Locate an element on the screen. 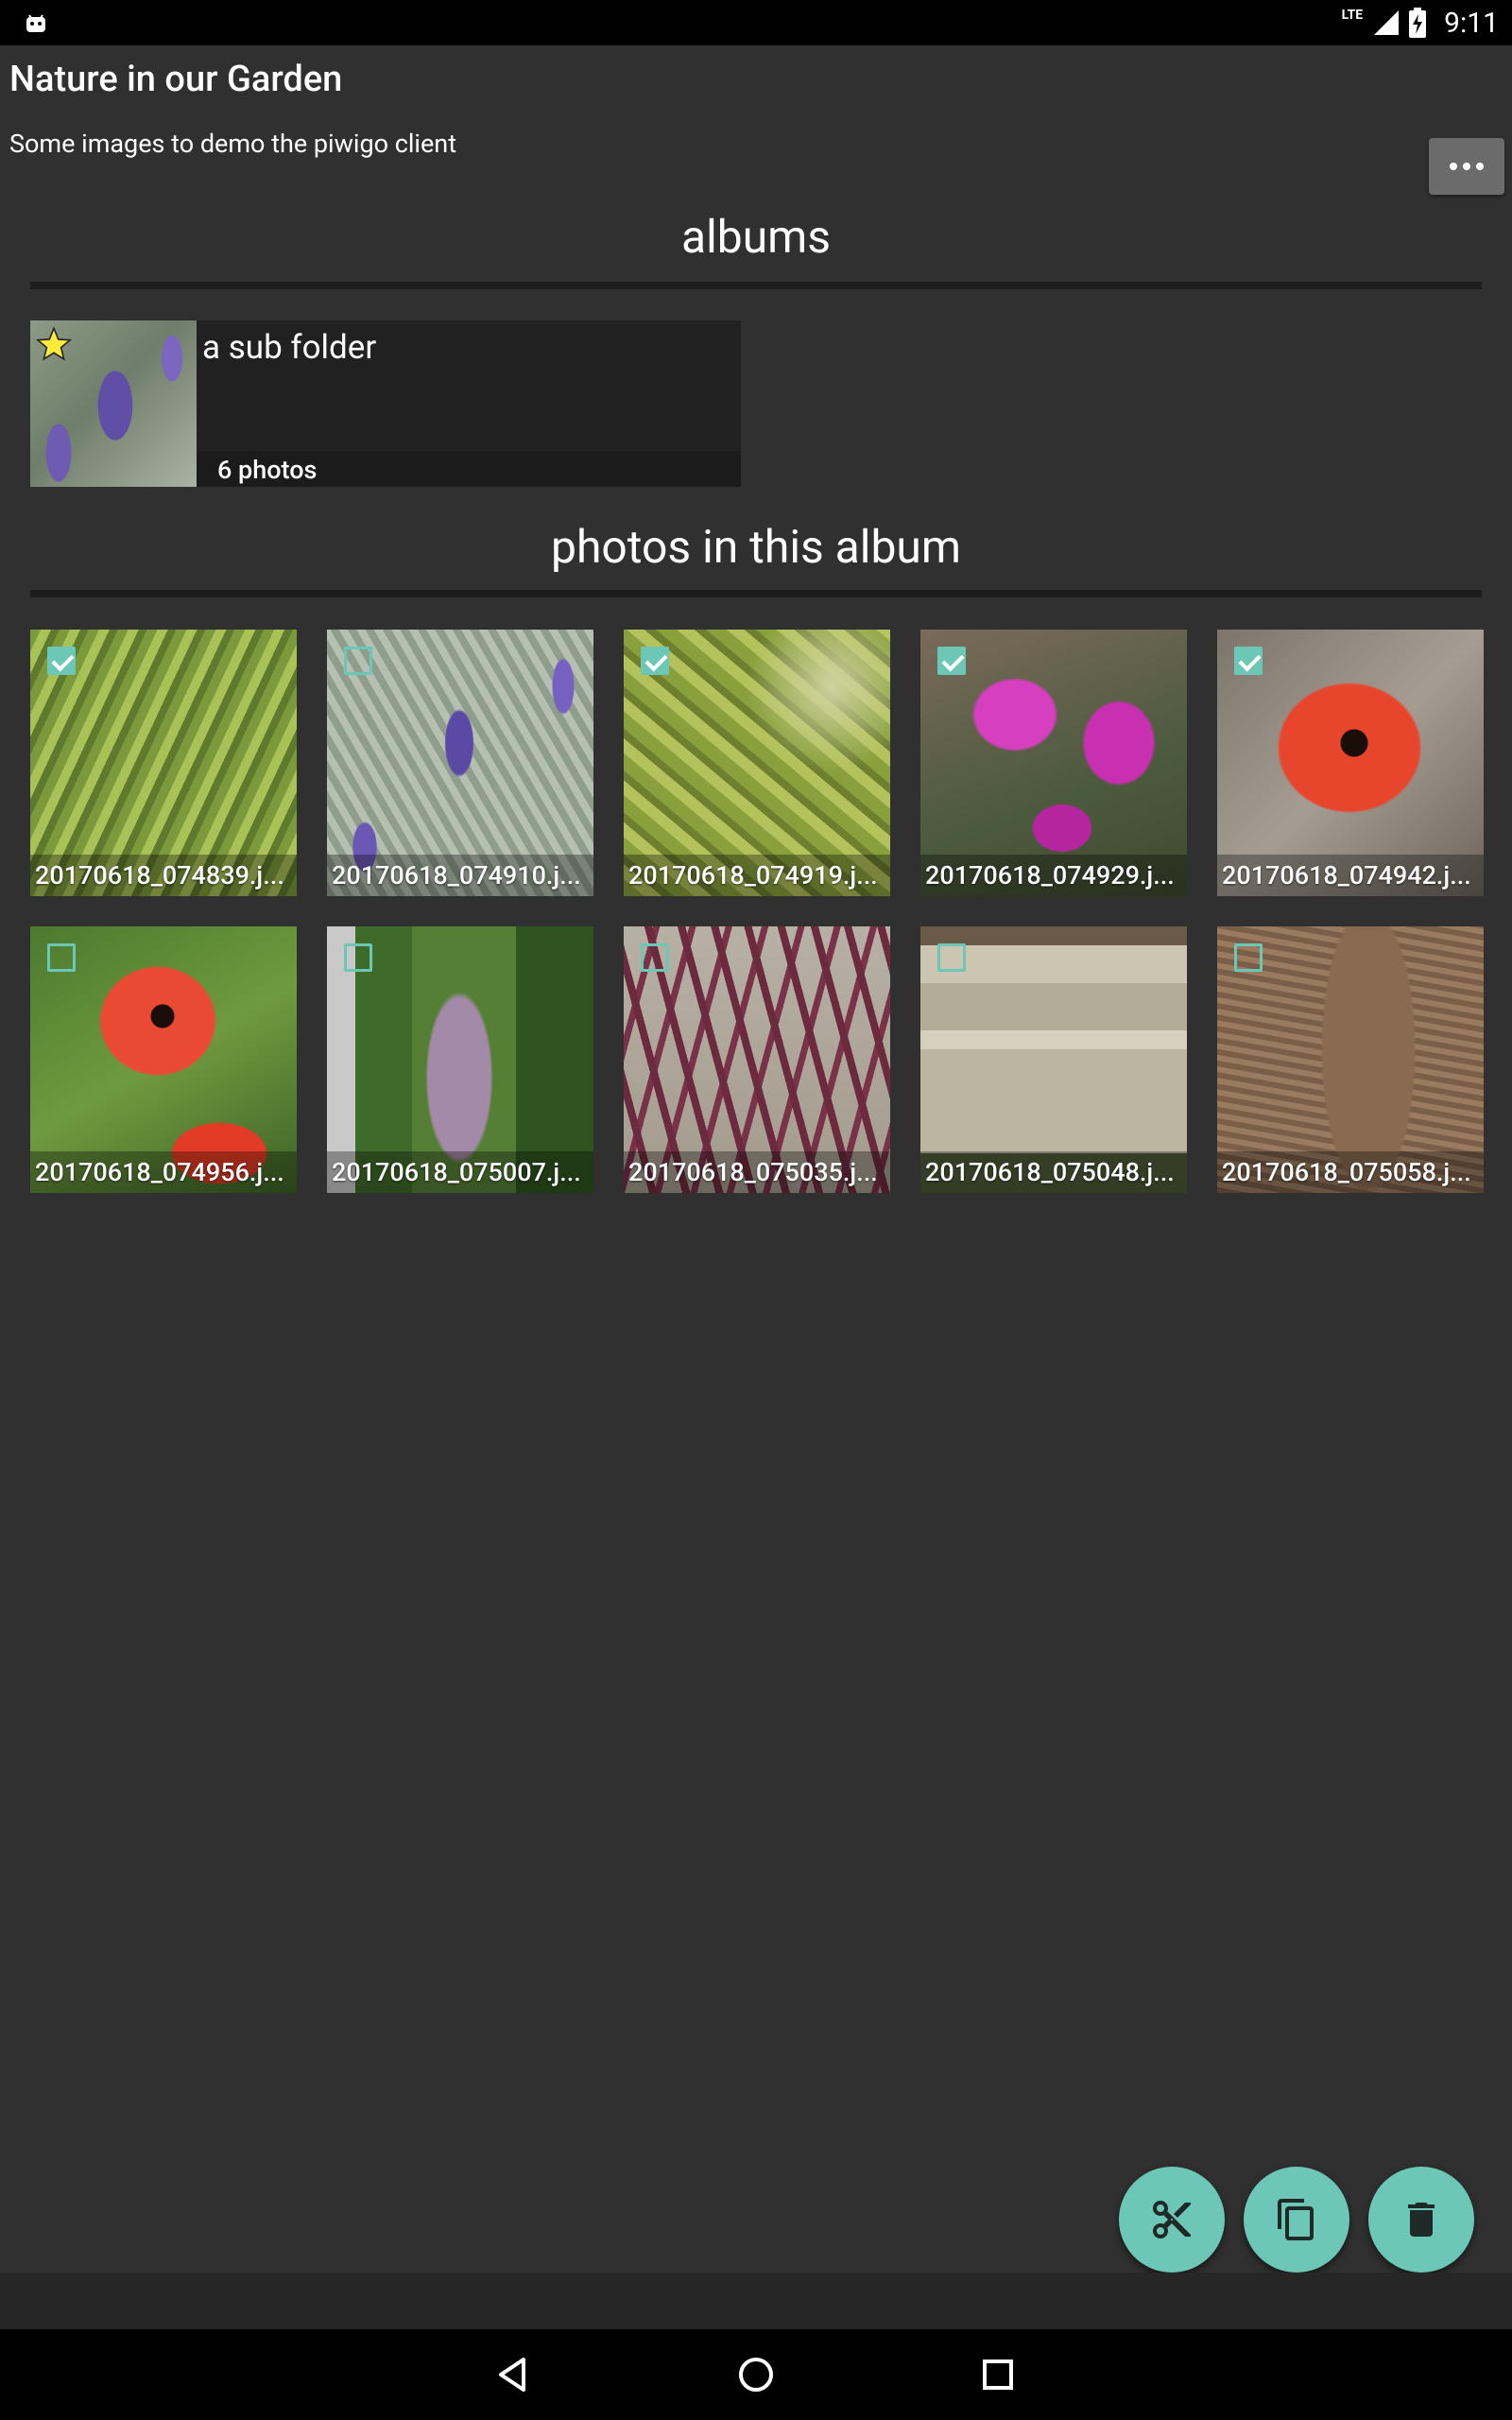 The height and width of the screenshot is (2420, 1512). albums-divider is located at coordinates (756, 286).